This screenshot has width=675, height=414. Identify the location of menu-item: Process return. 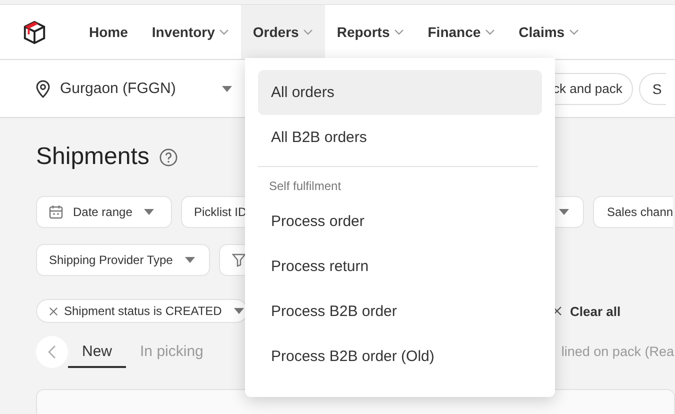
(400, 266).